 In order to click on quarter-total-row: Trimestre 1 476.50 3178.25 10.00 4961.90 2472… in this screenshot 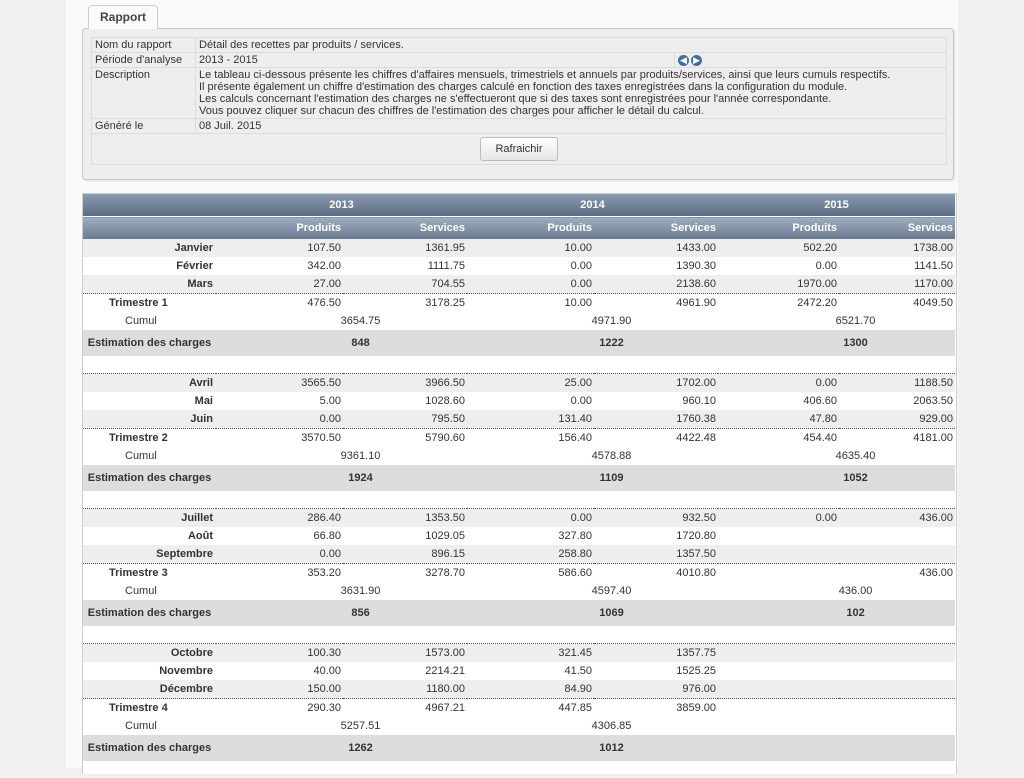, I will do `click(519, 302)`.